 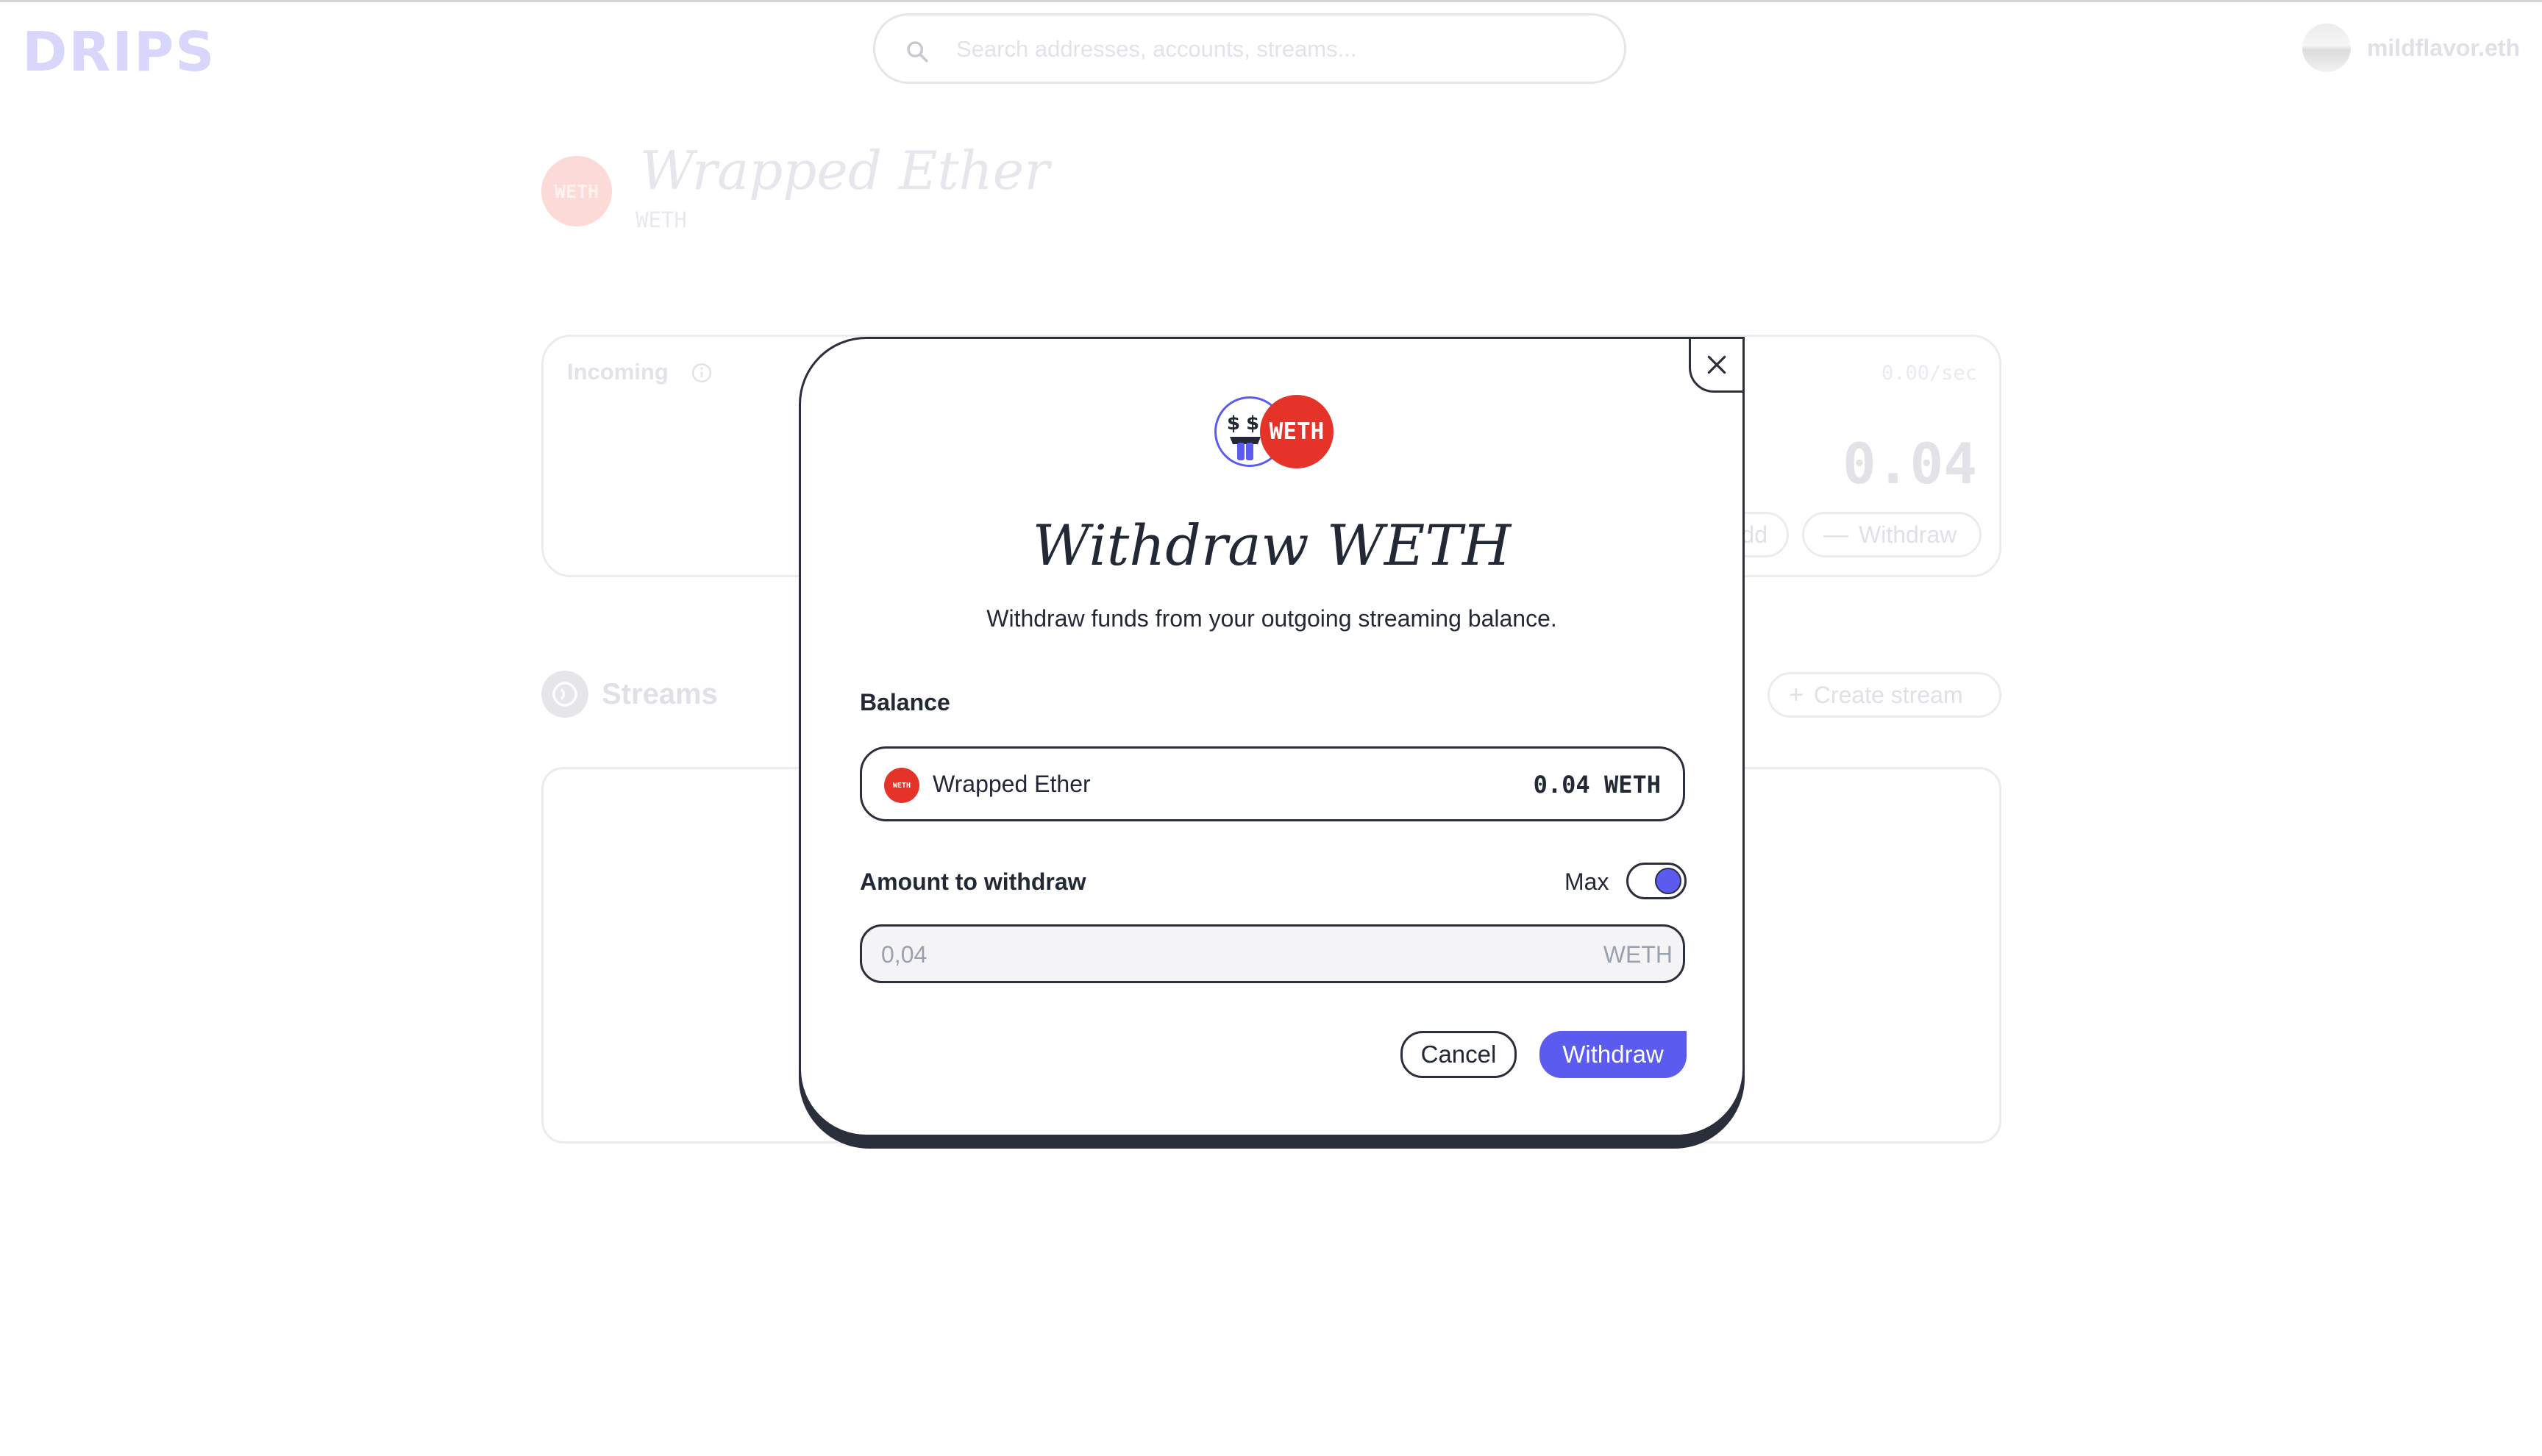 I want to click on amount-field: WETH, so click(x=1272, y=953).